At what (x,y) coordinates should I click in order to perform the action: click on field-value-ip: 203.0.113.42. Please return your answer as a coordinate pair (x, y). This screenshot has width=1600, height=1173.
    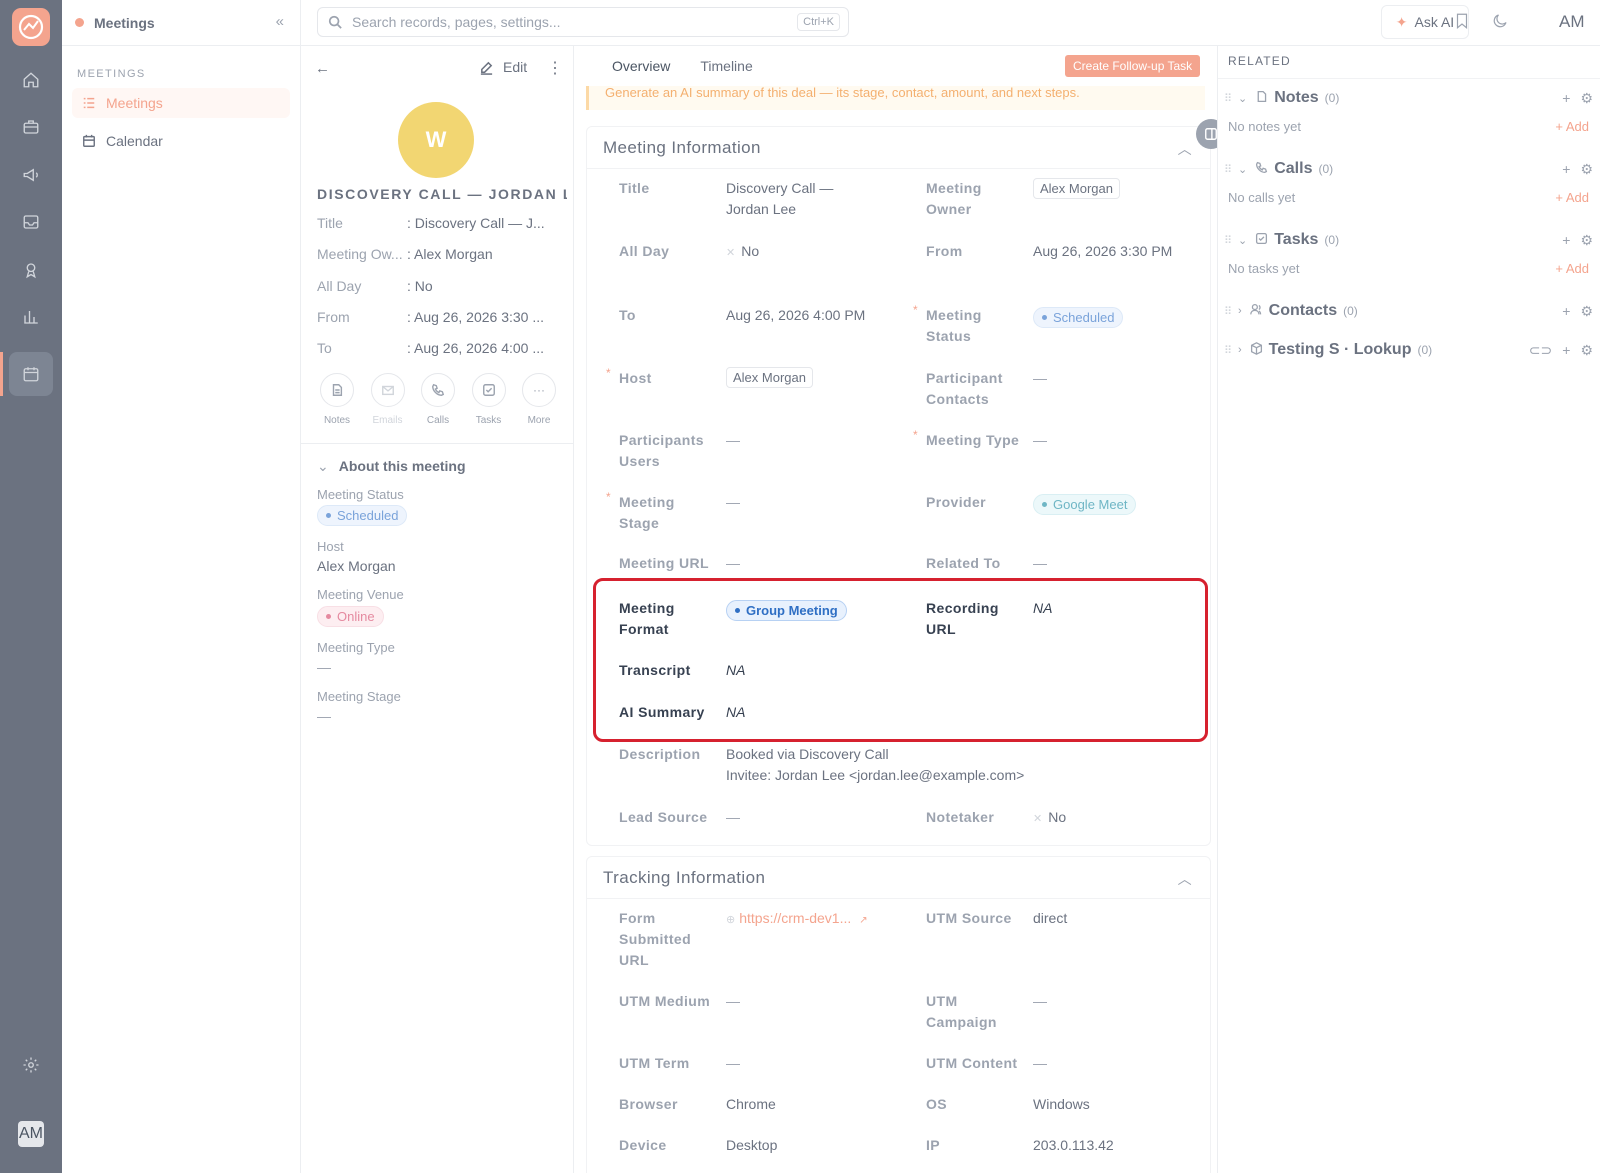
    Looking at the image, I should click on (1073, 1145).